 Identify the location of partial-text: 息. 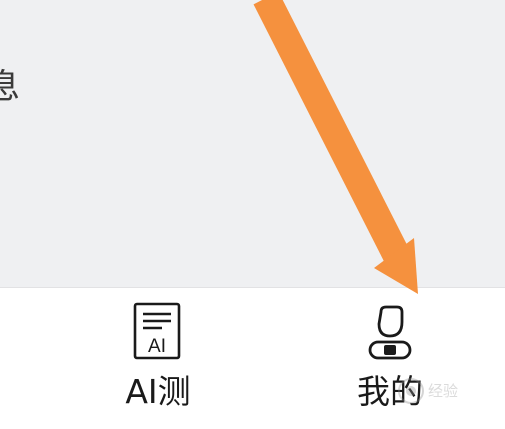
(10, 87).